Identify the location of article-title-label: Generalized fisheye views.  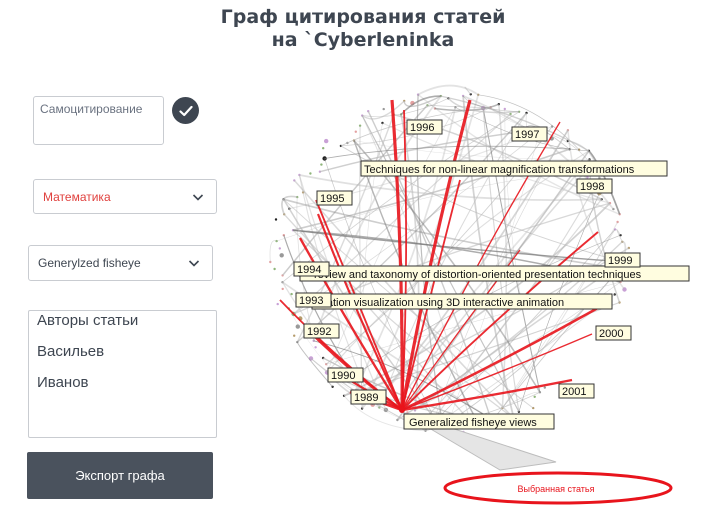
(479, 421).